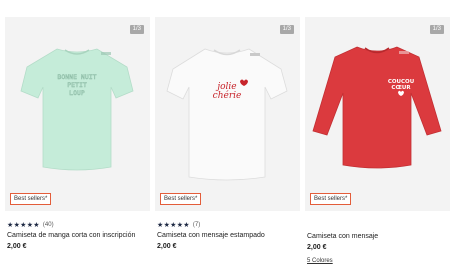  Describe the element at coordinates (77, 109) in the screenshot. I see `tshirt-image: BONNE NUIT PETIT LOUP` at that location.